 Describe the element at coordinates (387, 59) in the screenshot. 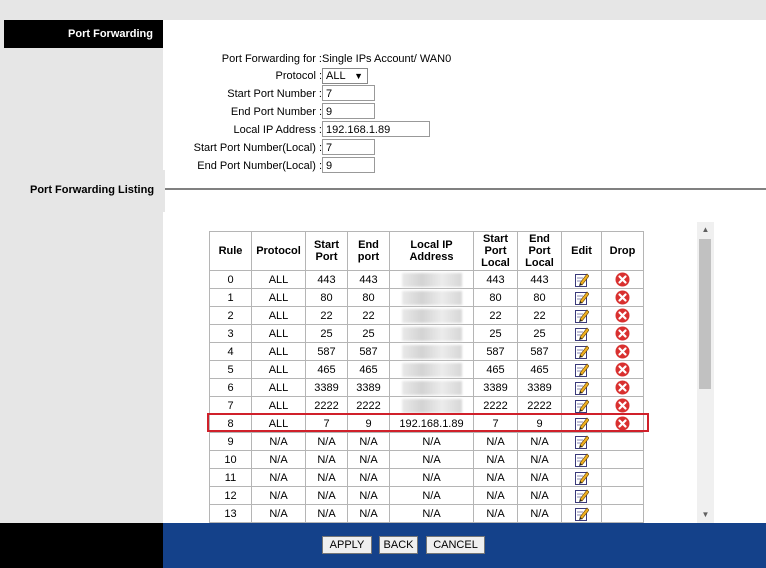

I see `for-value: Single IPs Account/ WAN0` at that location.